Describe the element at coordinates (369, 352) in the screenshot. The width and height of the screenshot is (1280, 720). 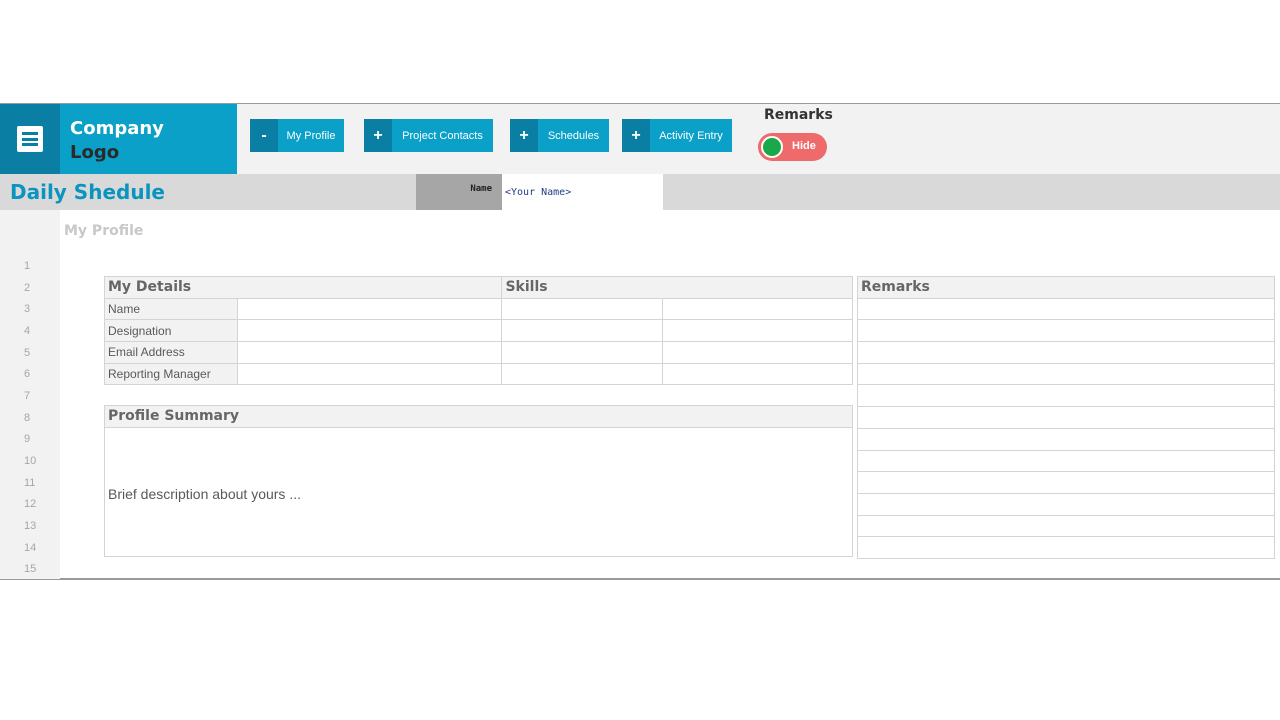
I see `field-value-email` at that location.